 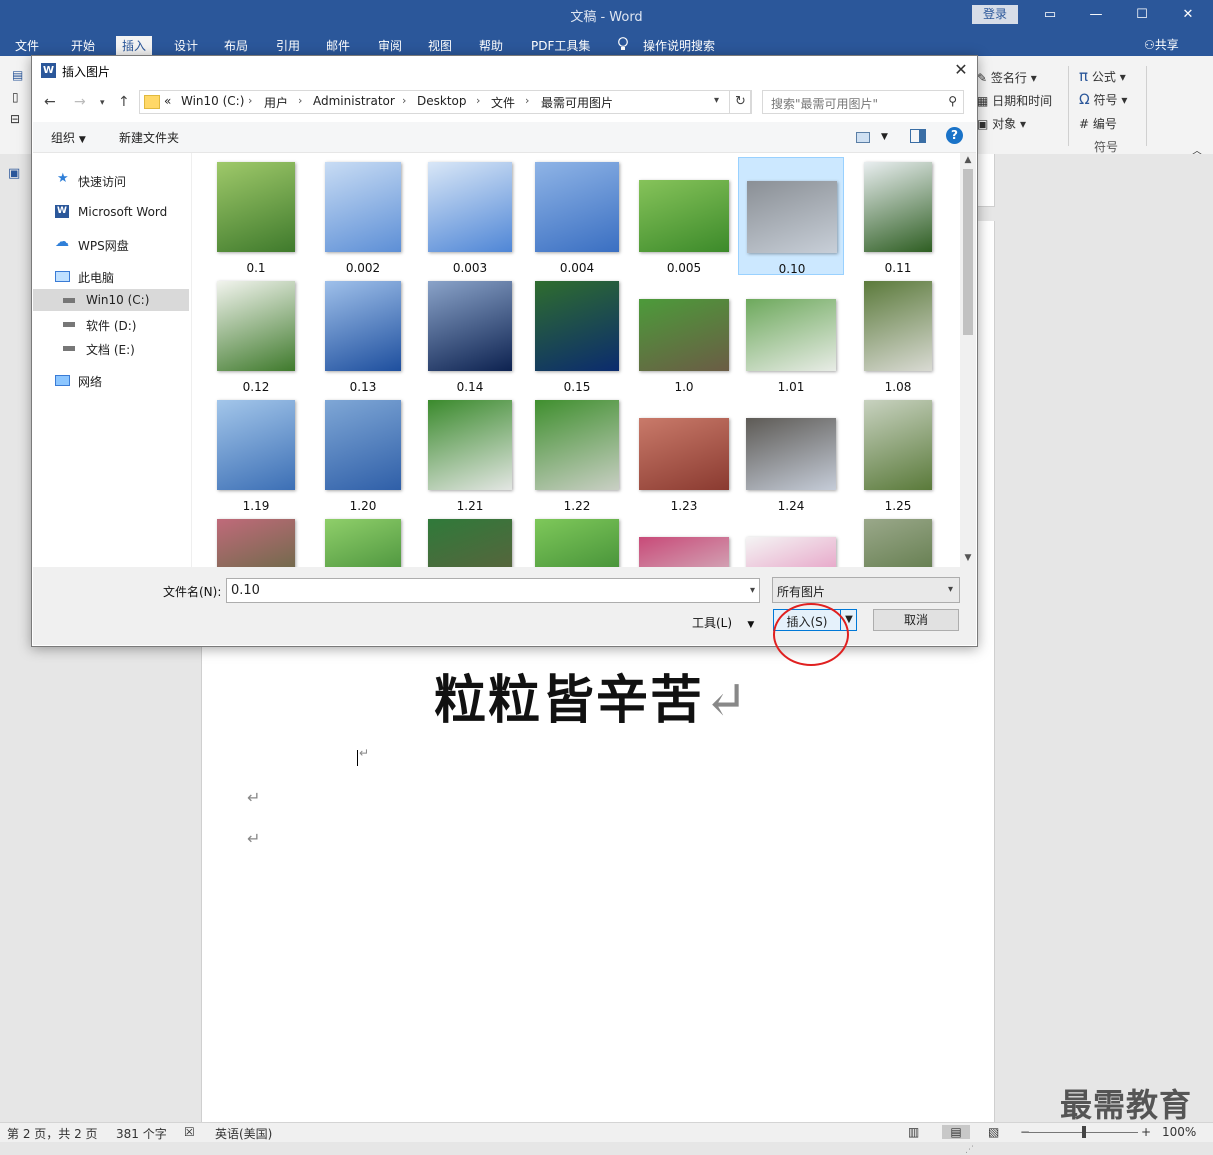 I want to click on tab-home: 开始, so click(x=83, y=46).